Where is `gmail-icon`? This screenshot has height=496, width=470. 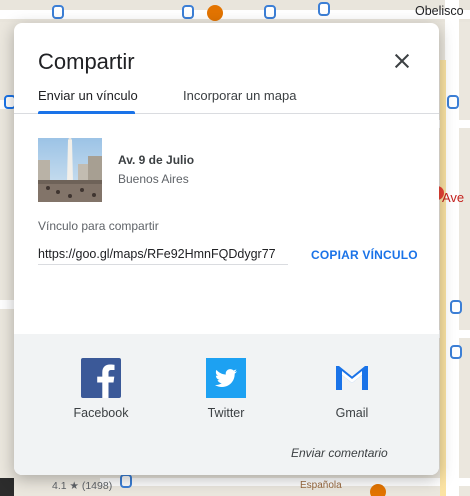 gmail-icon is located at coordinates (352, 378).